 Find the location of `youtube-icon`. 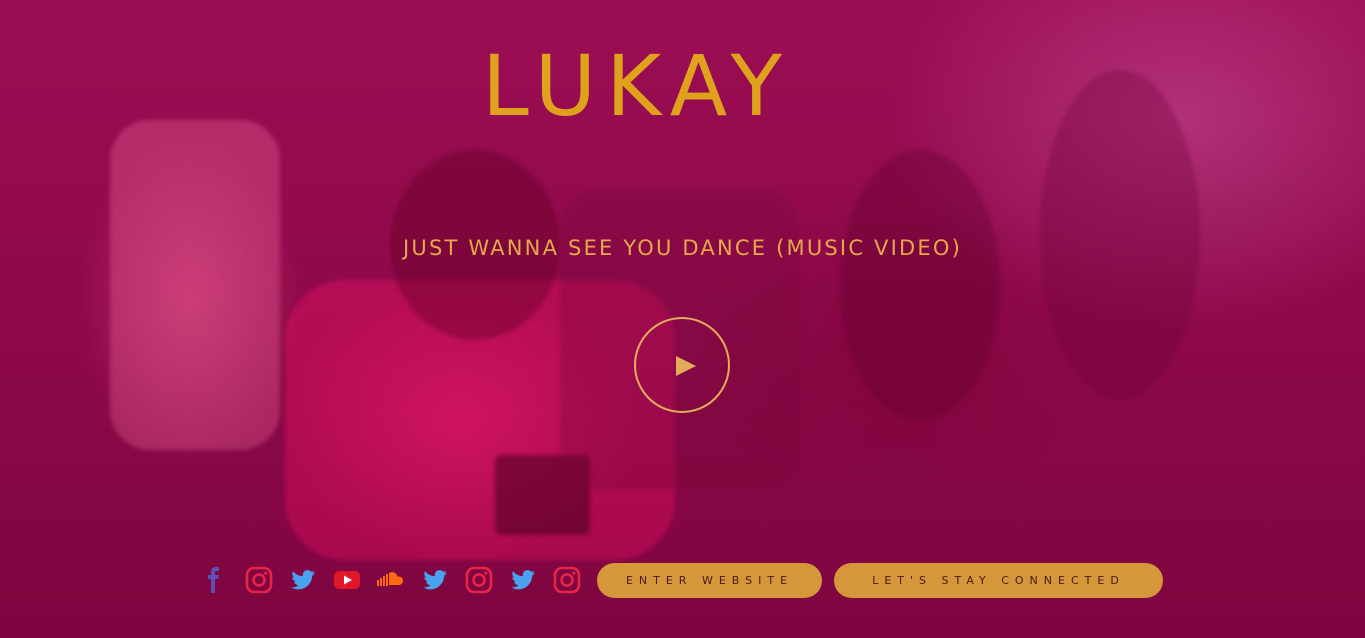

youtube-icon is located at coordinates (347, 580).